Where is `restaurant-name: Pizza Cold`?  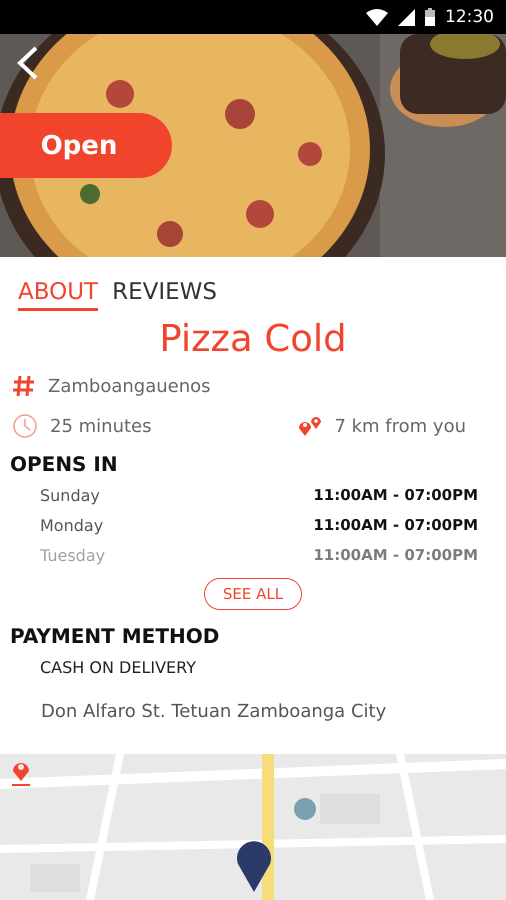 restaurant-name: Pizza Cold is located at coordinates (253, 338).